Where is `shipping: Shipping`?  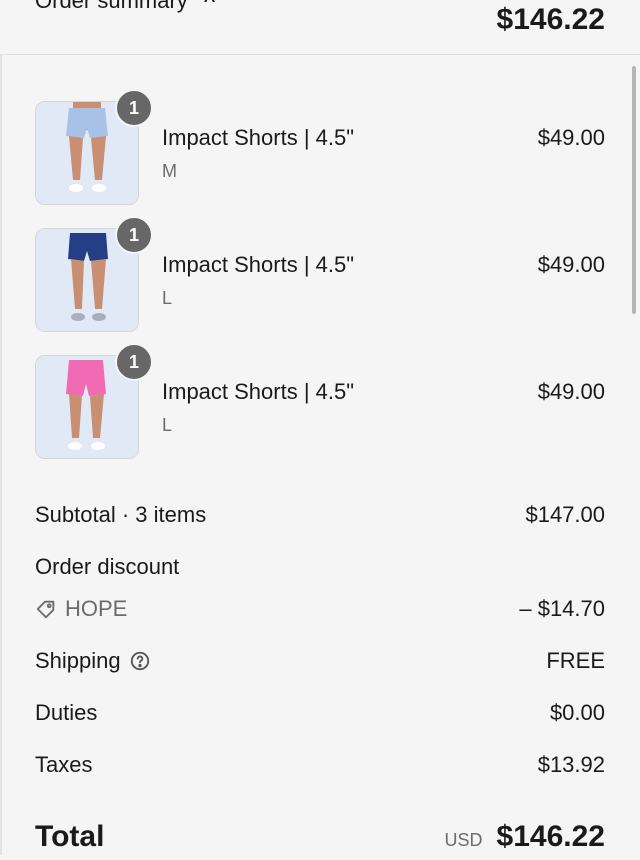 shipping: Shipping is located at coordinates (93, 661).